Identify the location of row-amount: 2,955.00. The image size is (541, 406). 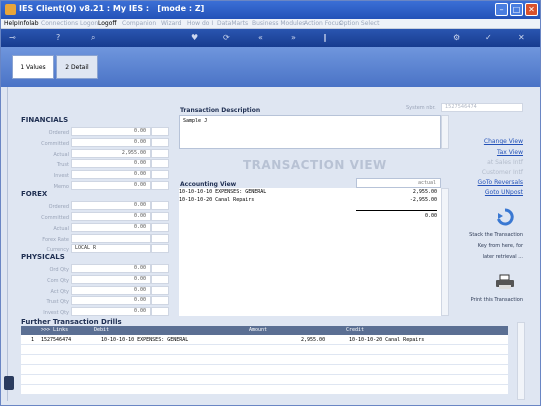
(313, 340).